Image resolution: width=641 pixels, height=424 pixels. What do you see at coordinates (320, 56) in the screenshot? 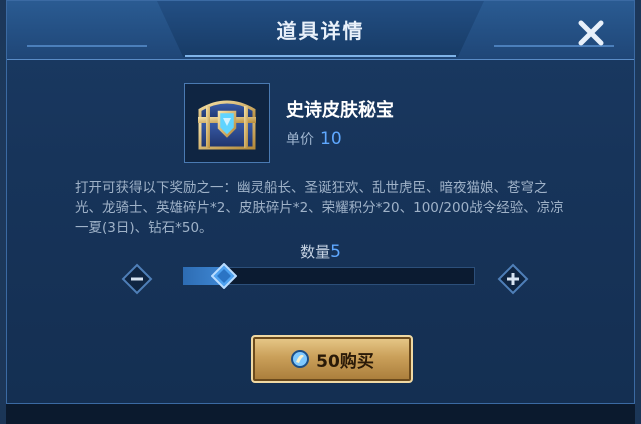
I see `header-divider` at bounding box center [320, 56].